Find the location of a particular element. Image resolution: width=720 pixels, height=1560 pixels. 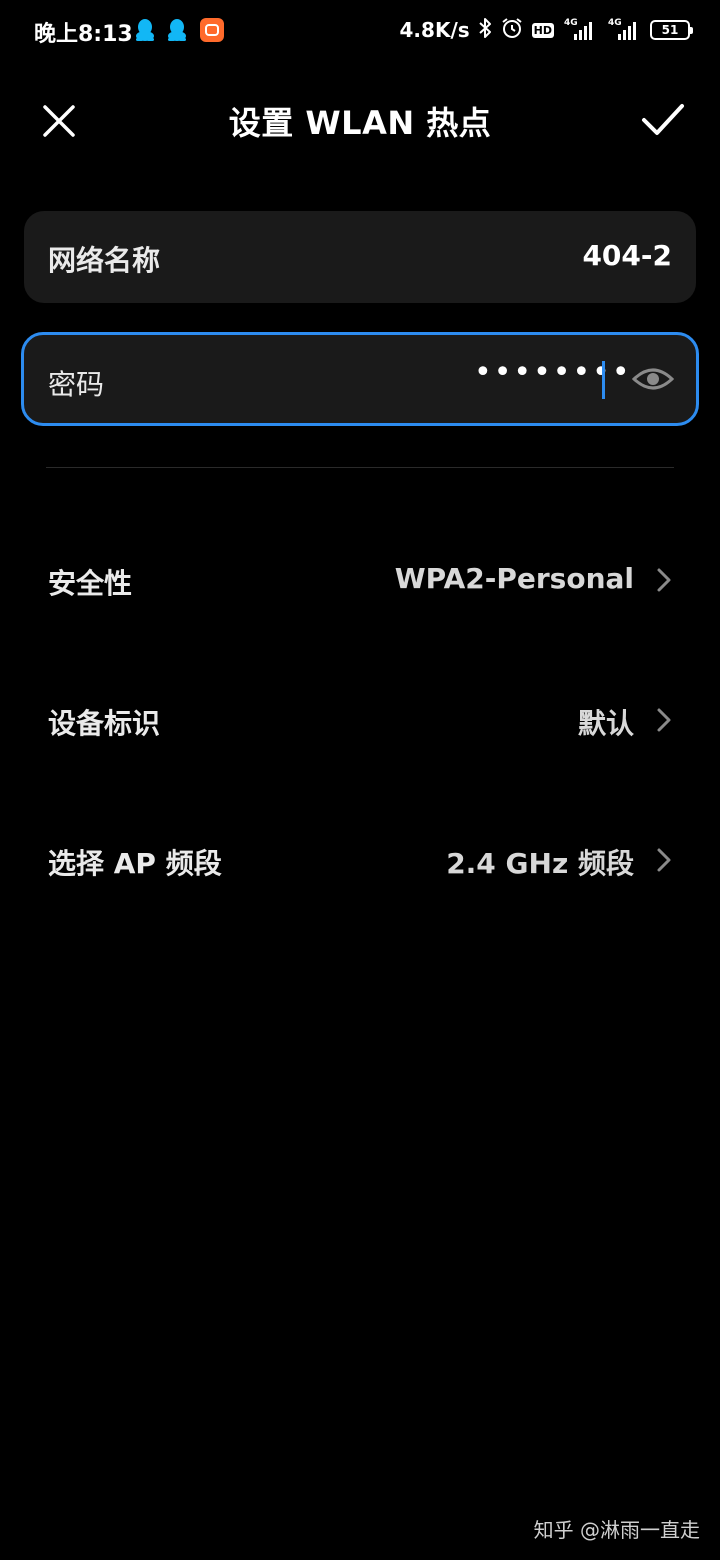

net-speed: 4.8K/s is located at coordinates (434, 30).